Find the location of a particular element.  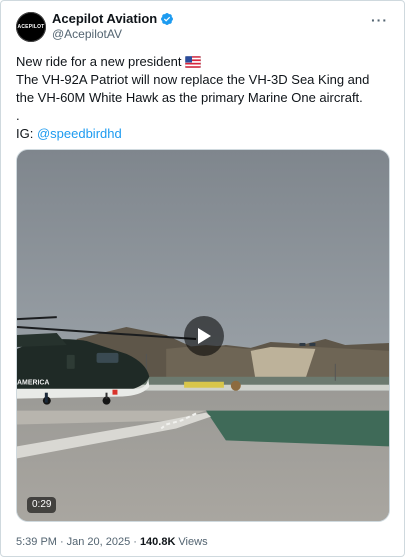

avatar: ACEPILOT is located at coordinates (31, 26).